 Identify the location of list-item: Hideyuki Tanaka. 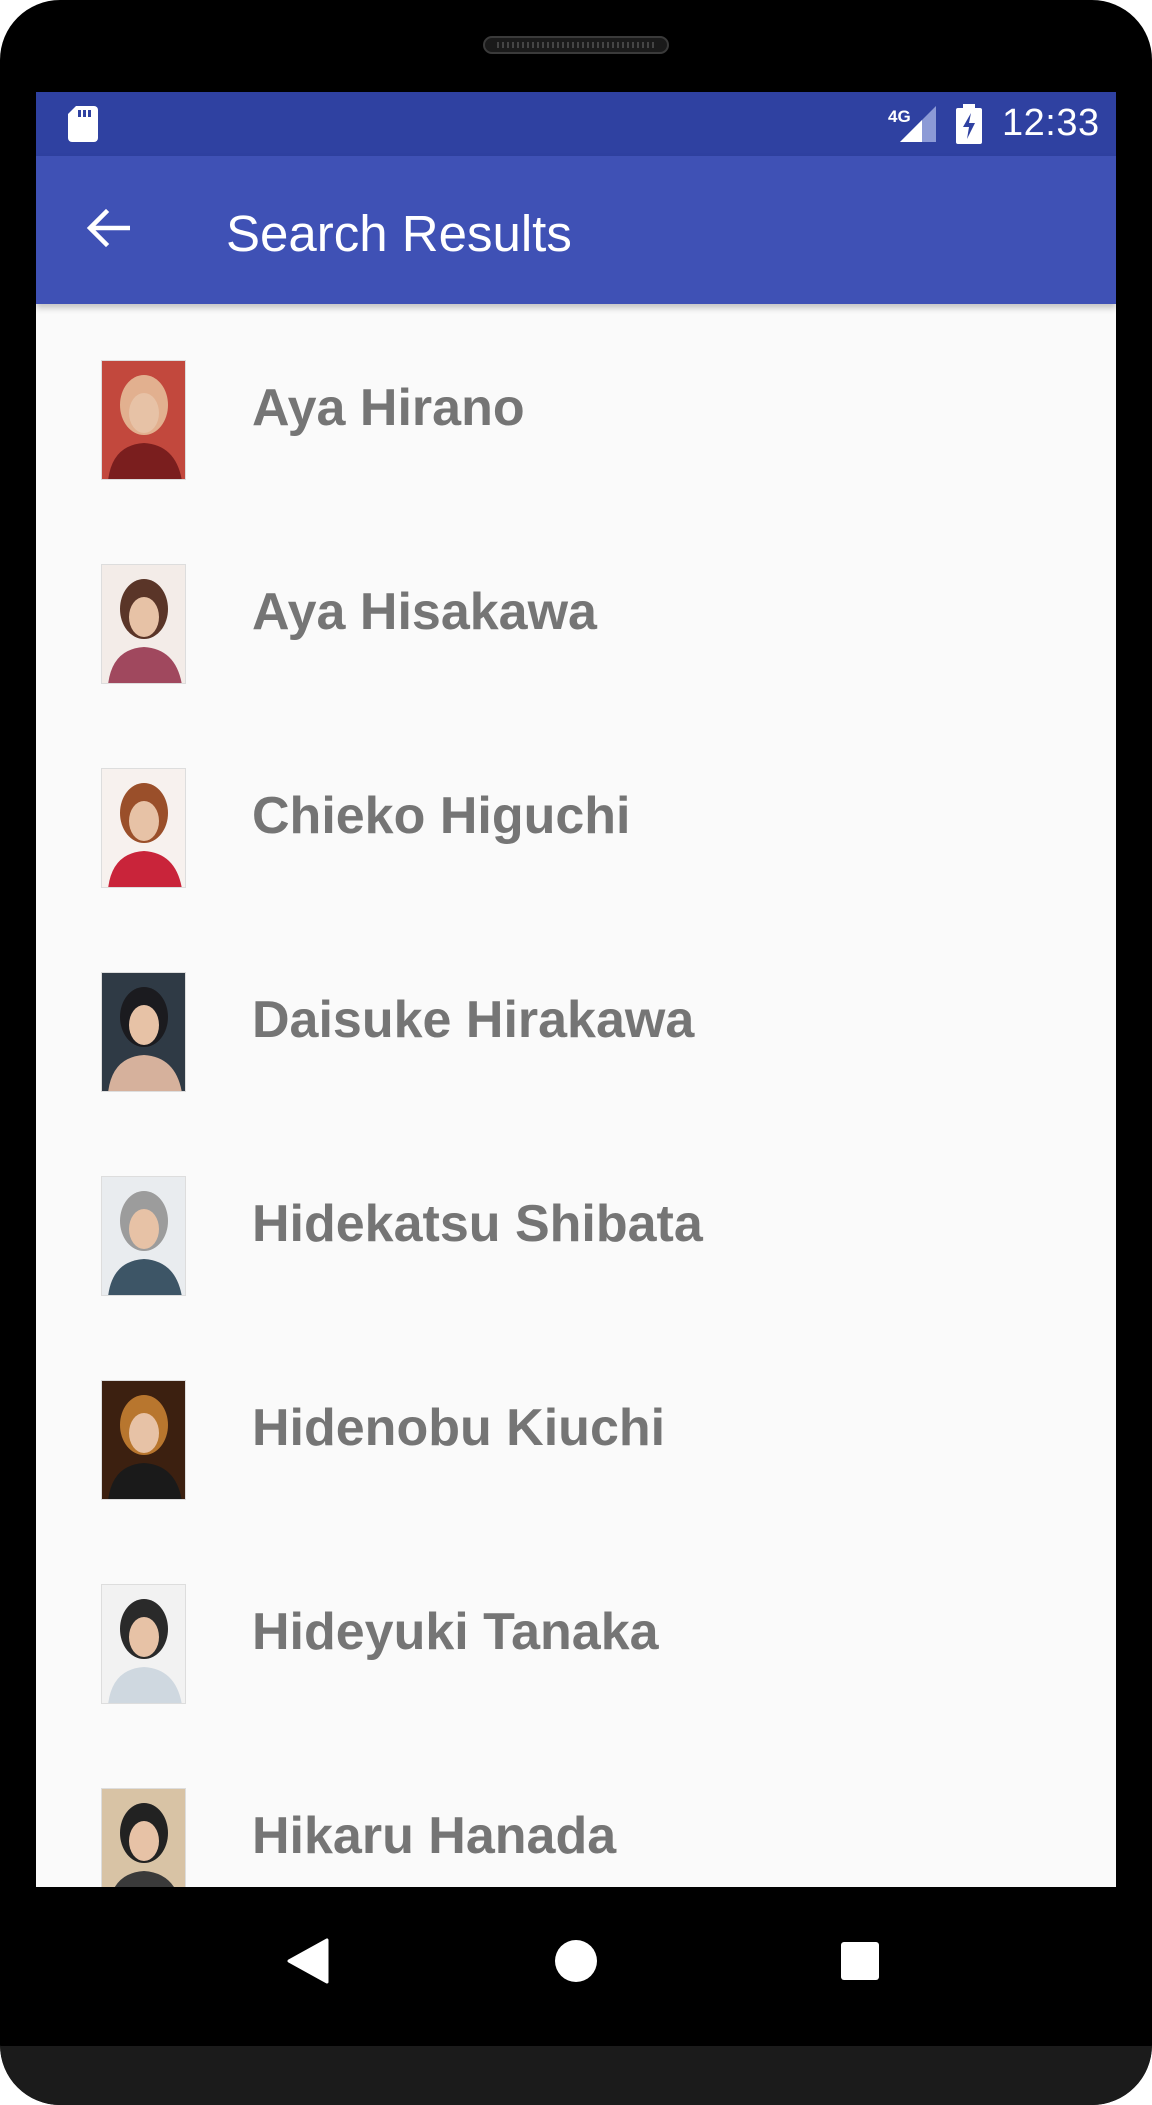
(576, 1630).